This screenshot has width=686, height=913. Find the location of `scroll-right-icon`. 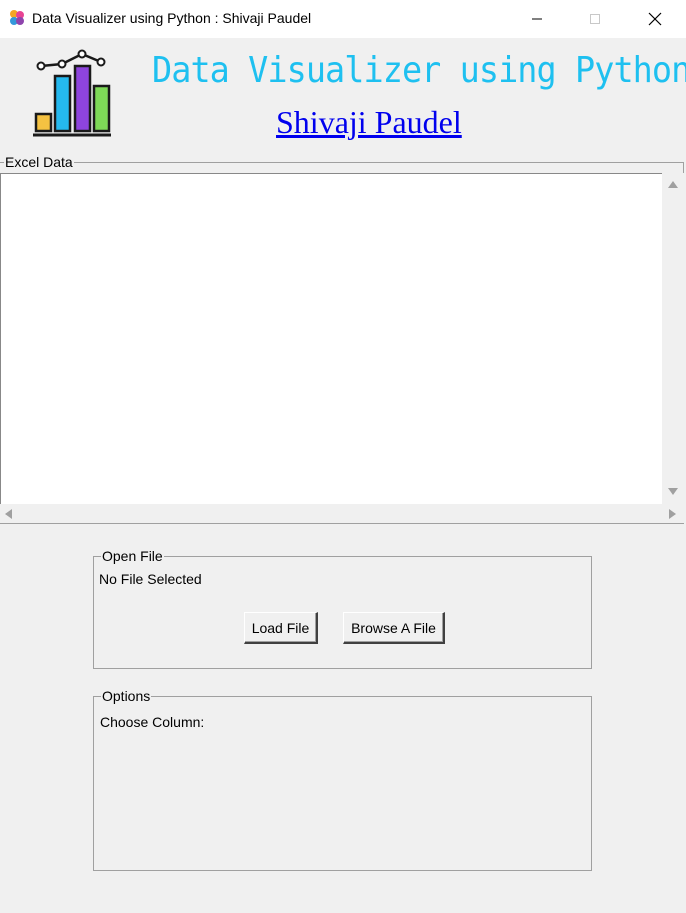

scroll-right-icon is located at coordinates (672, 514).